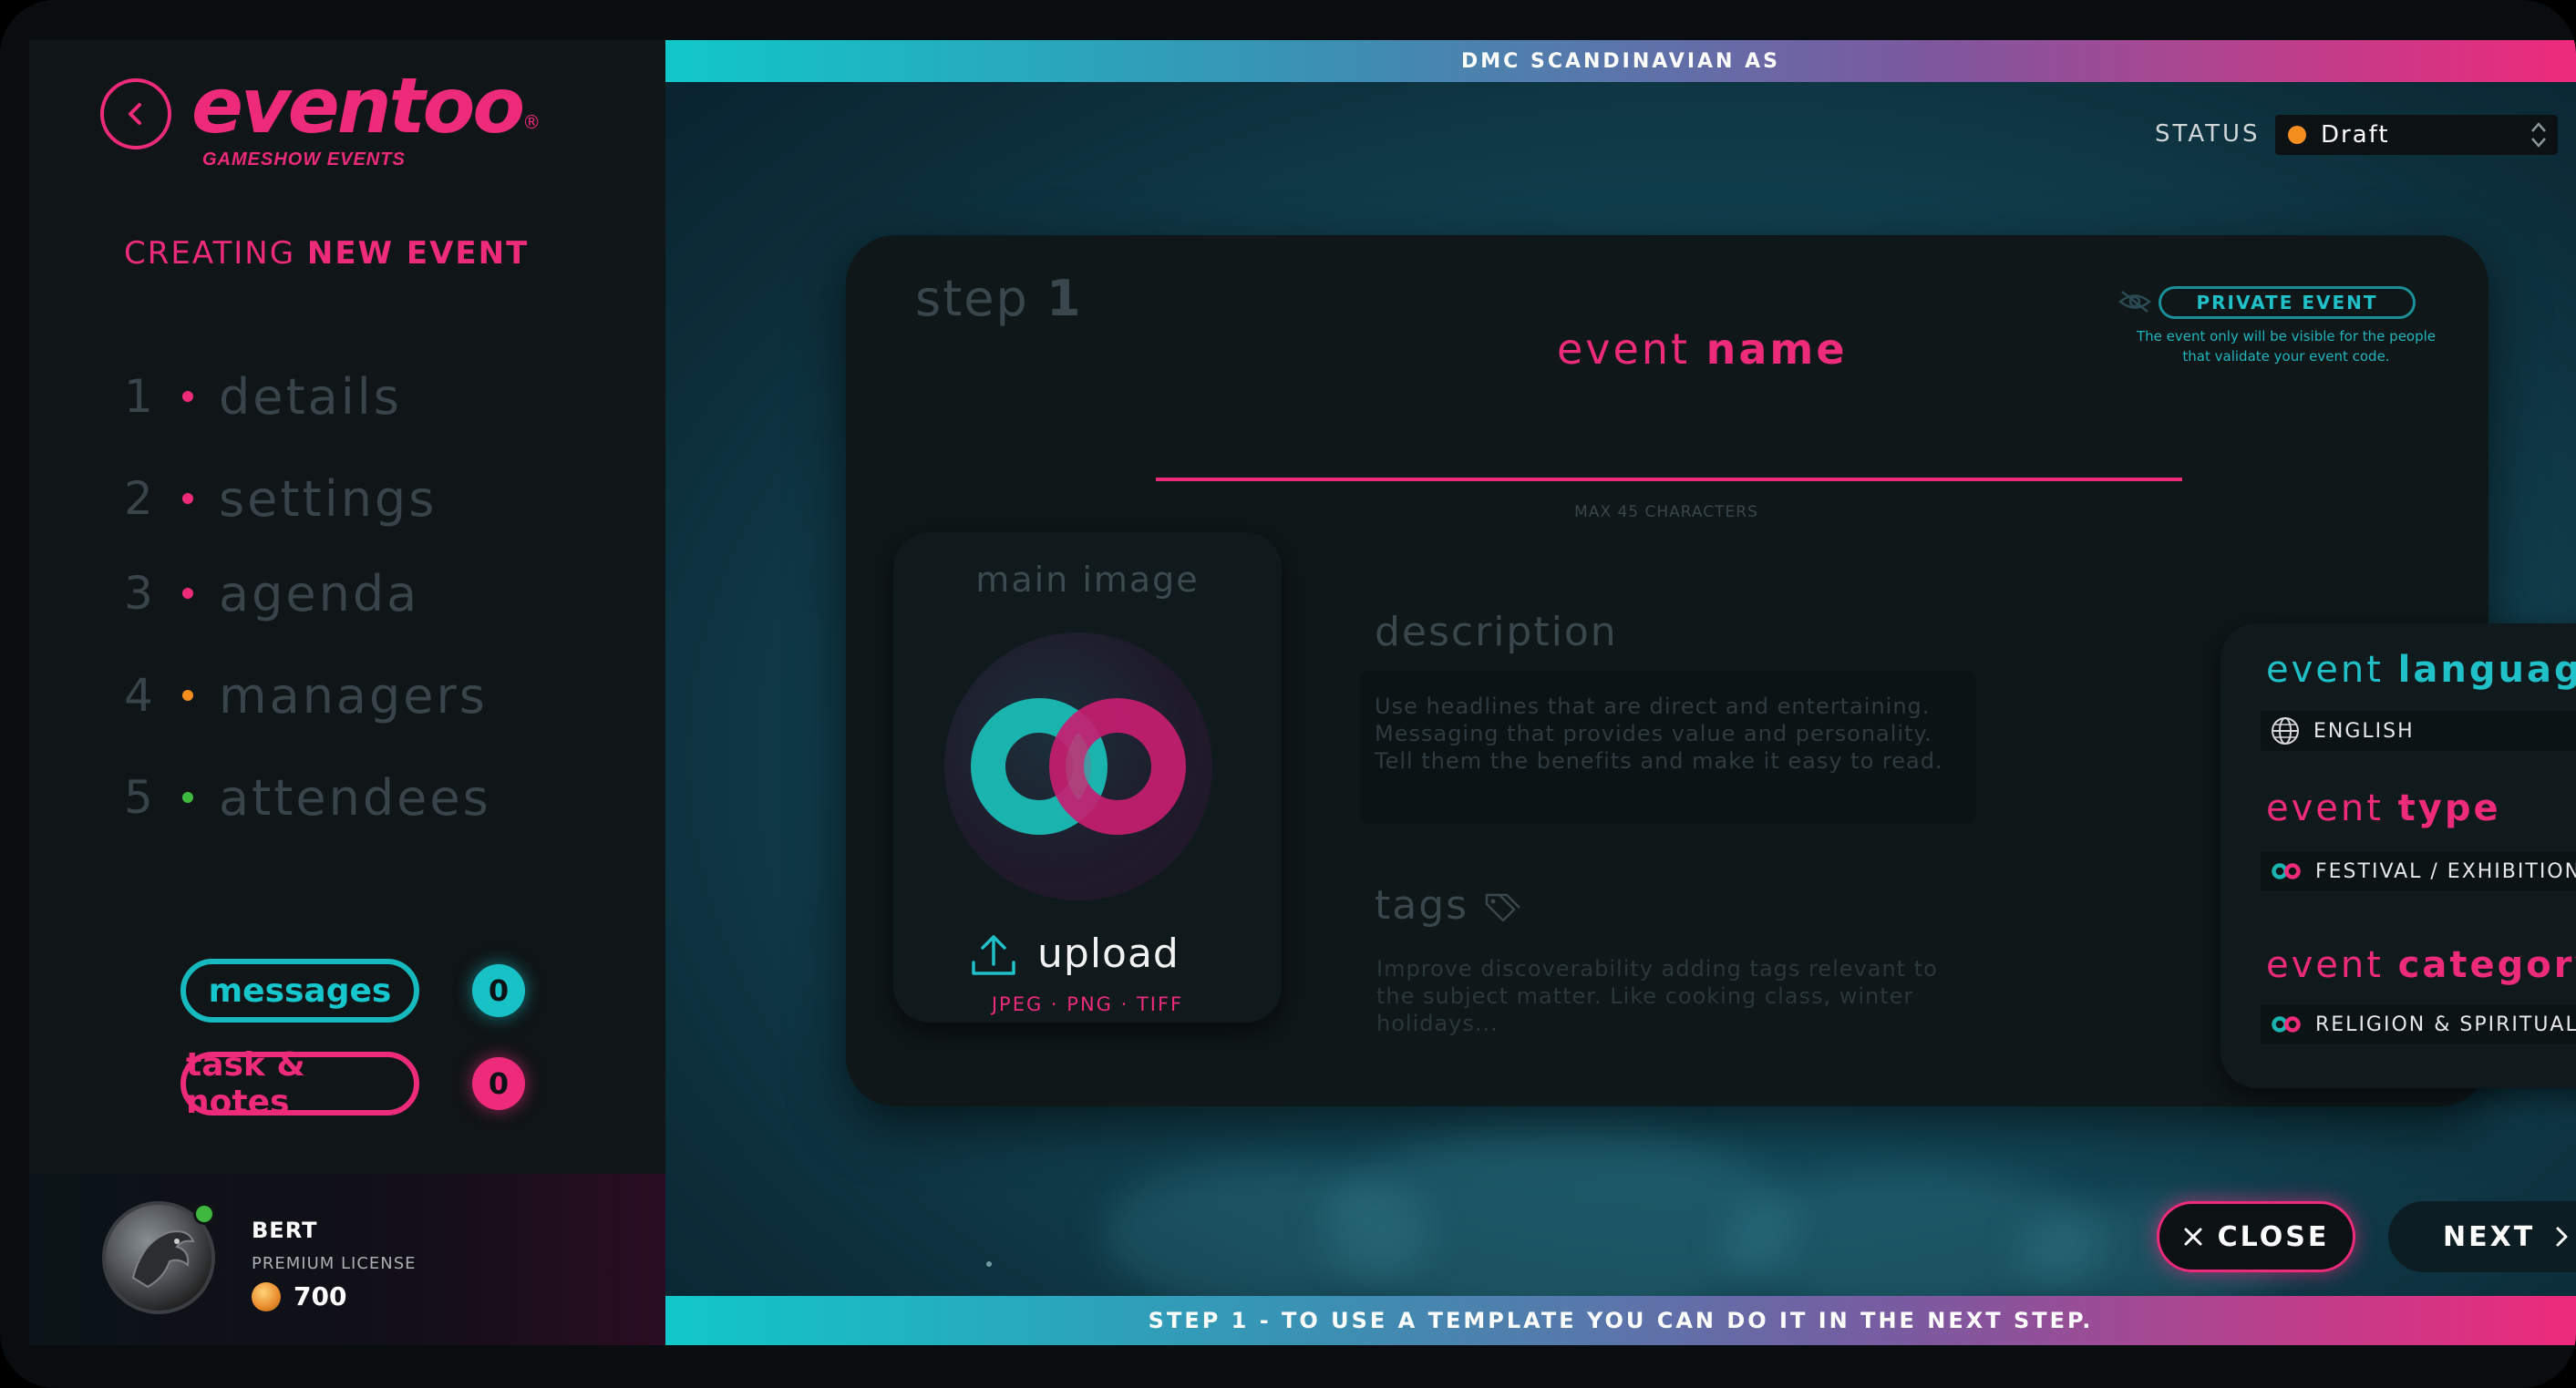  I want to click on logo: eventoo® GAMESHOW EVENTS, so click(366, 115).